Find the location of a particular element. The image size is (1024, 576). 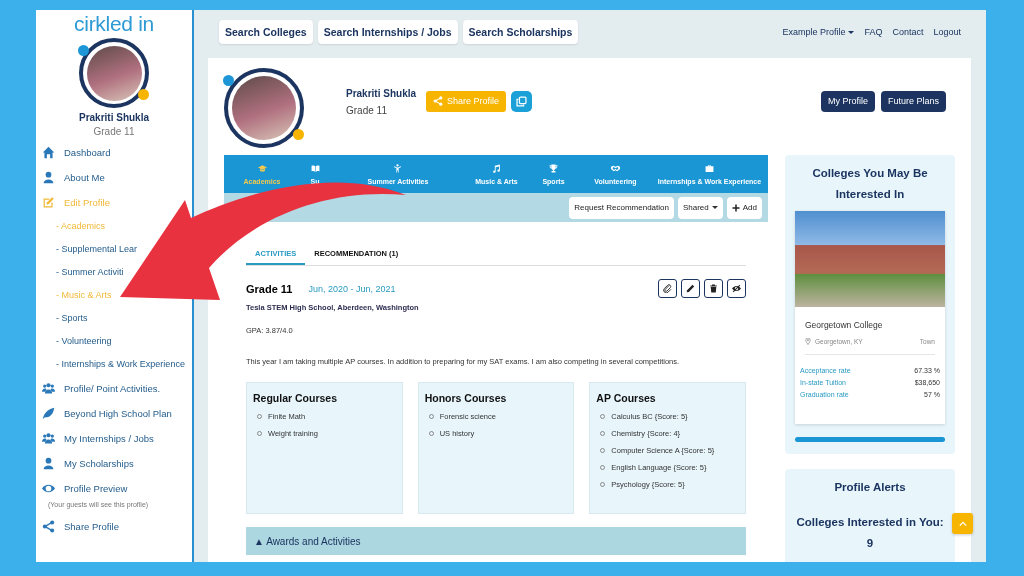

trash-icon is located at coordinates (713, 288).